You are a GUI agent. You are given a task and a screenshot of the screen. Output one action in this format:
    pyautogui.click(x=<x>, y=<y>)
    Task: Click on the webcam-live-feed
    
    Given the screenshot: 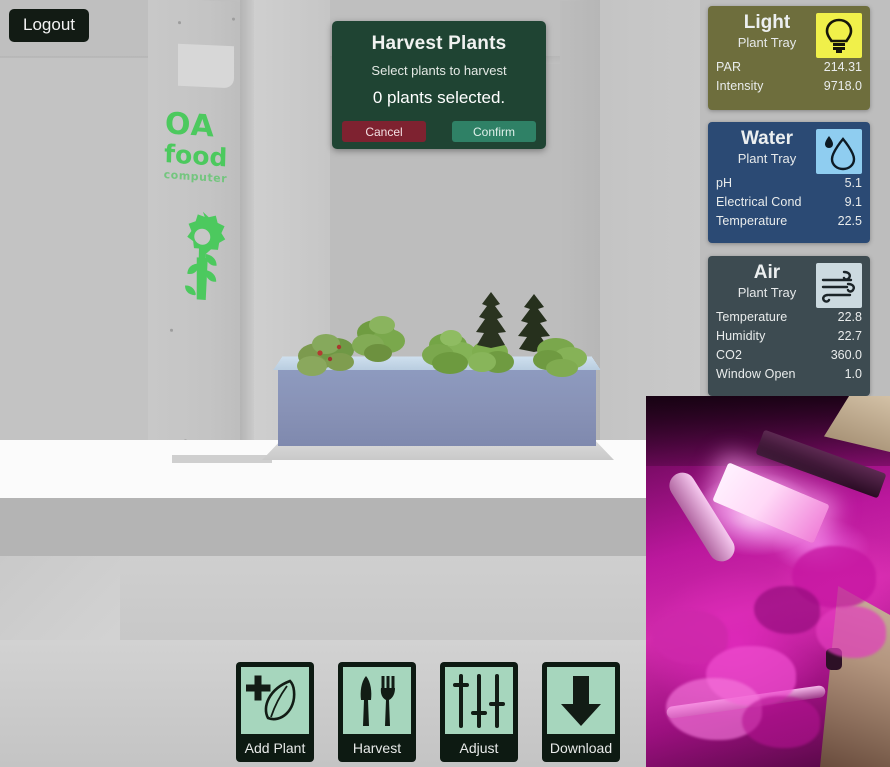 What is the action you would take?
    pyautogui.click(x=768, y=581)
    